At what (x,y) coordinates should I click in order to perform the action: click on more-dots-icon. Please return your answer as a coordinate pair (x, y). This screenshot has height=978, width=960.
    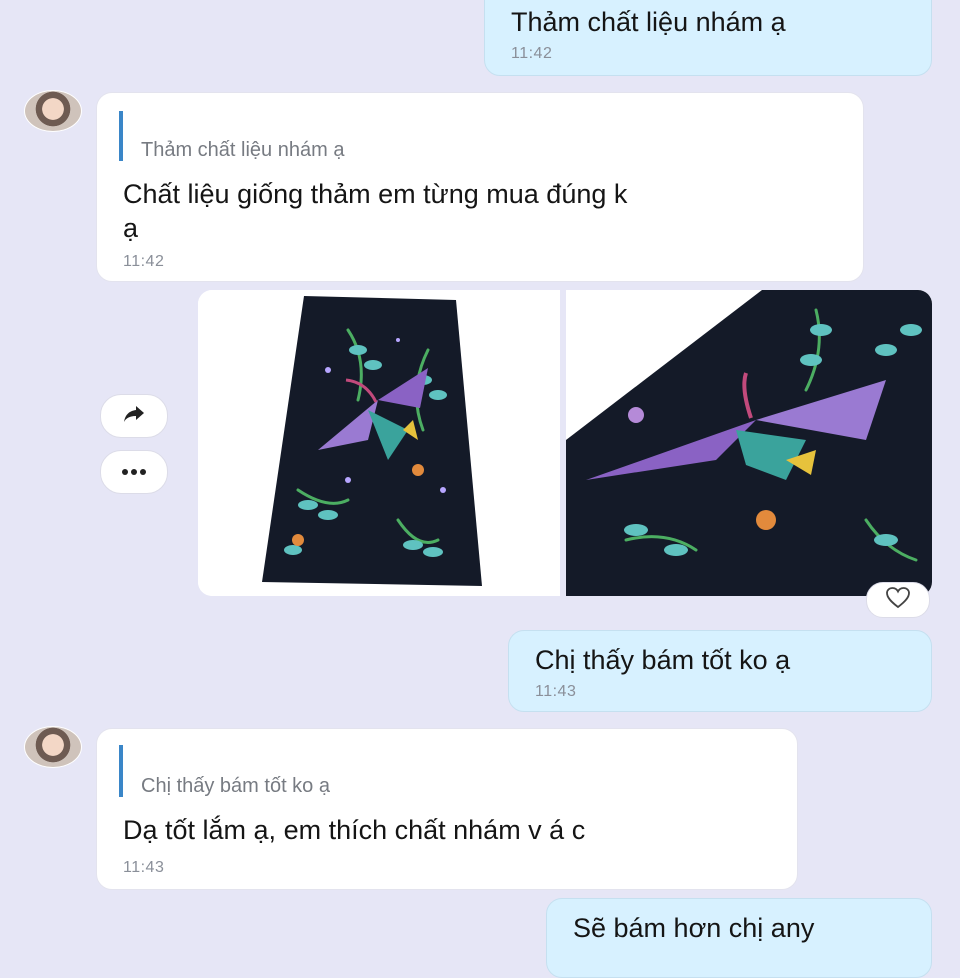
    Looking at the image, I should click on (134, 472).